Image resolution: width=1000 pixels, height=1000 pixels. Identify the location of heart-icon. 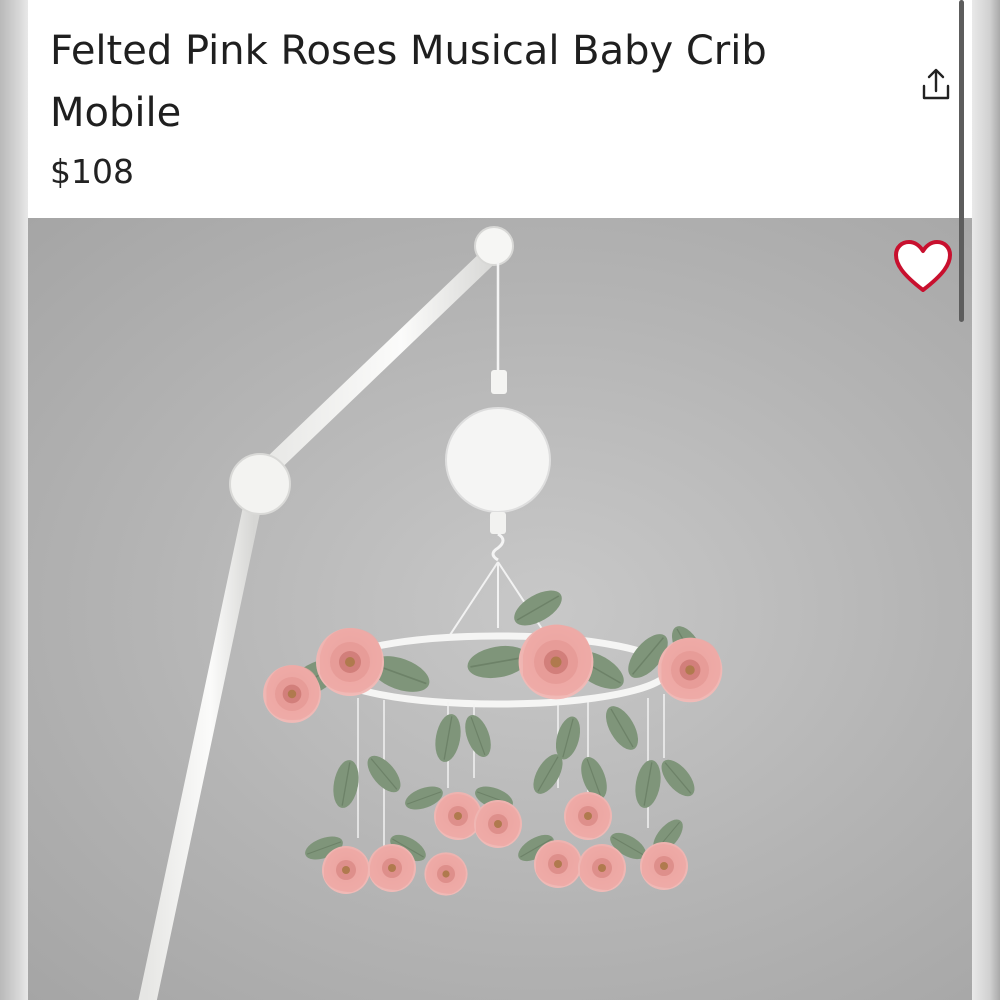
(923, 266).